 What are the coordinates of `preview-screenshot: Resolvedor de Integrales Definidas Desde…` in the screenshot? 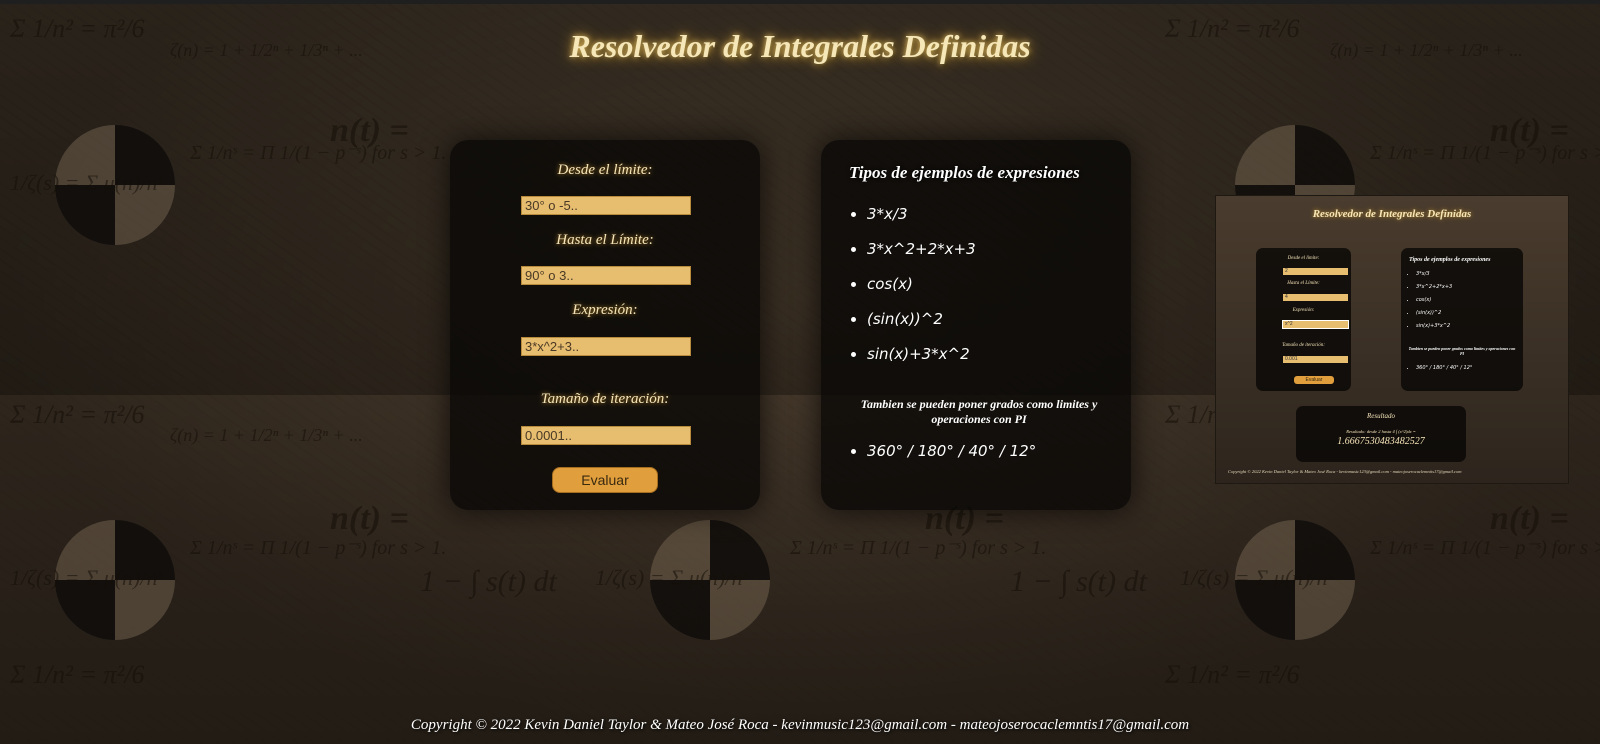 It's located at (1392, 339).